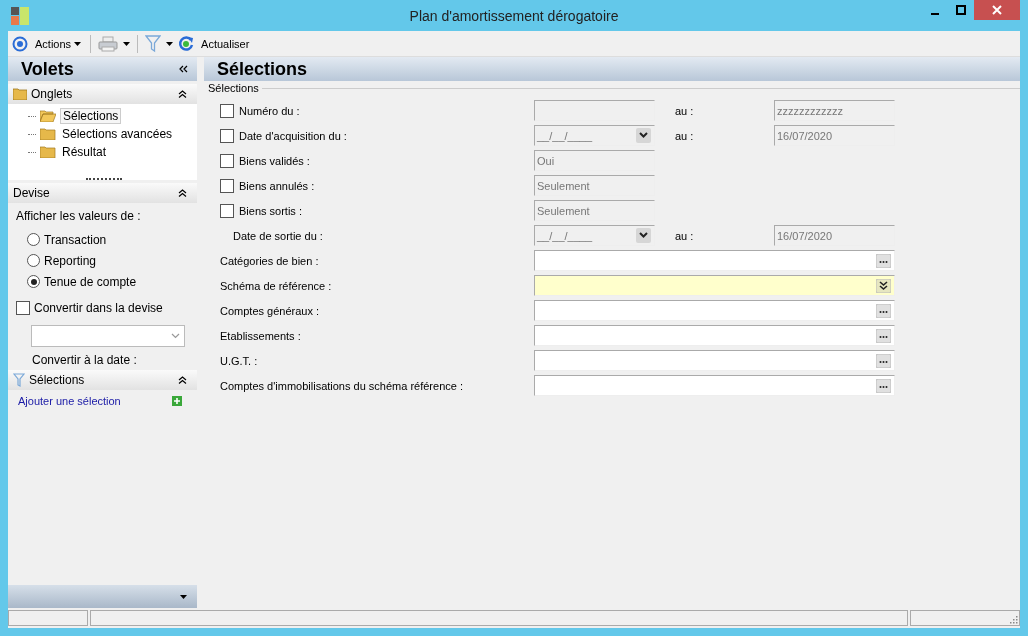  I want to click on date-label: Convertir à la date :, so click(85, 360).